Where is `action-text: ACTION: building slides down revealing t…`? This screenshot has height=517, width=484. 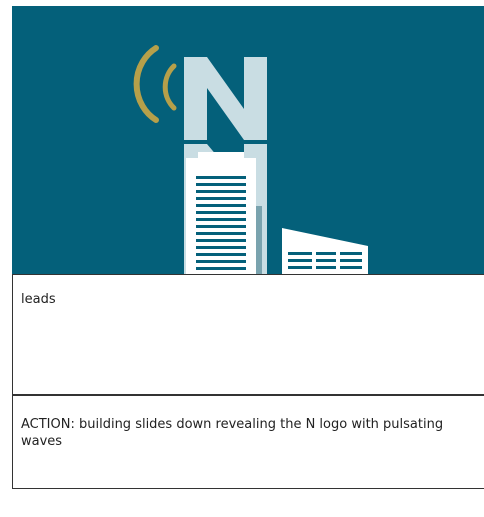
action-text: ACTION: building slides down revealing t… is located at coordinates (232, 433).